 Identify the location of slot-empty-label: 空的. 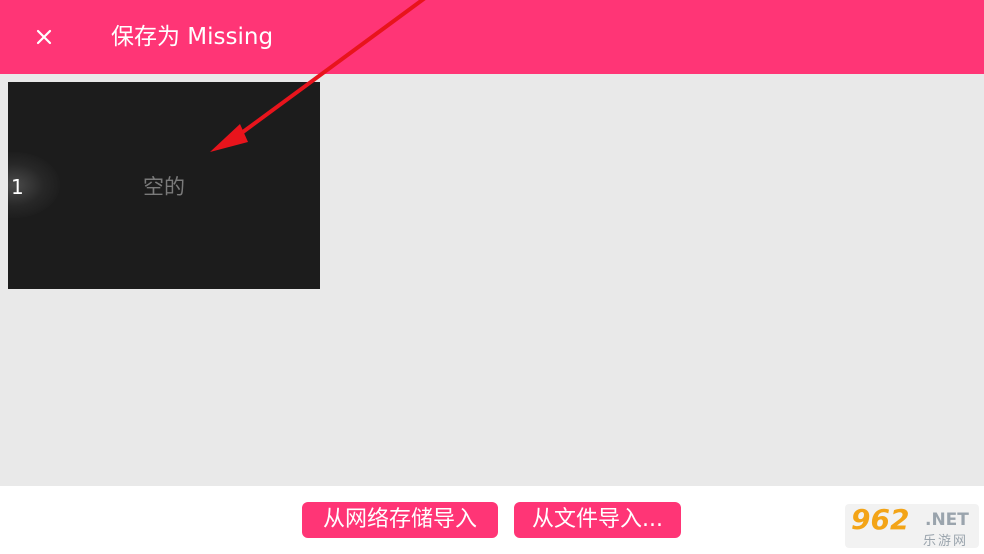
(164, 187).